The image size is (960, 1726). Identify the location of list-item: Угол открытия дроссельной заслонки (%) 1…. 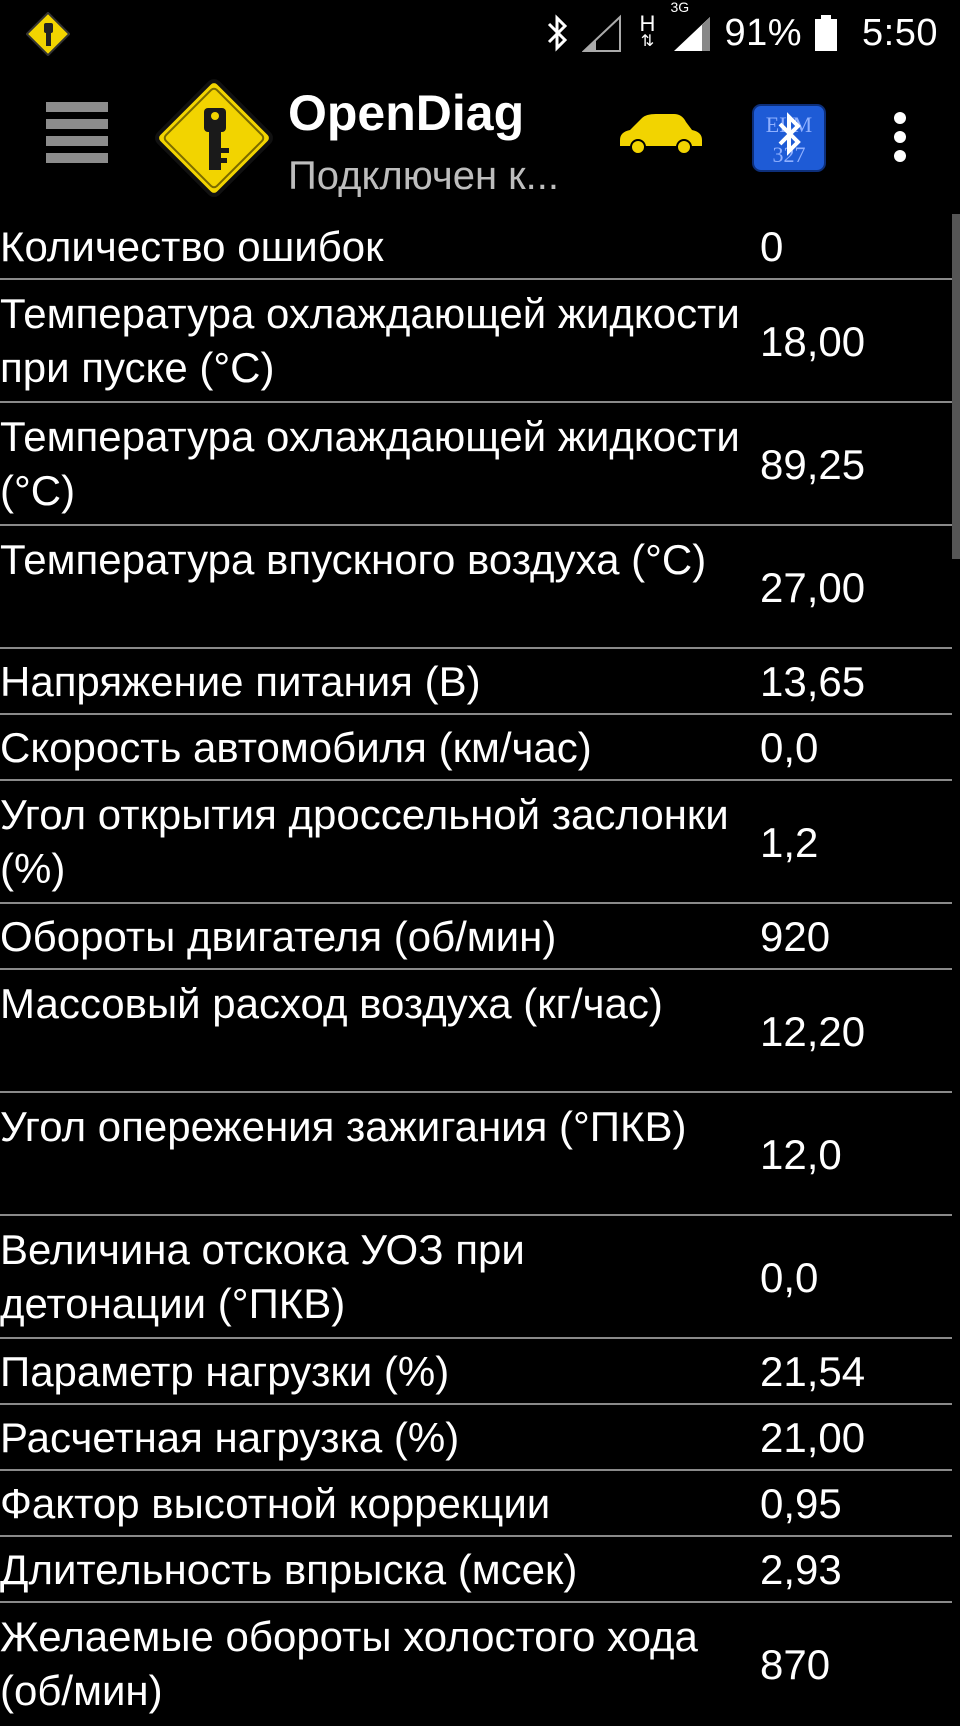
(476, 842).